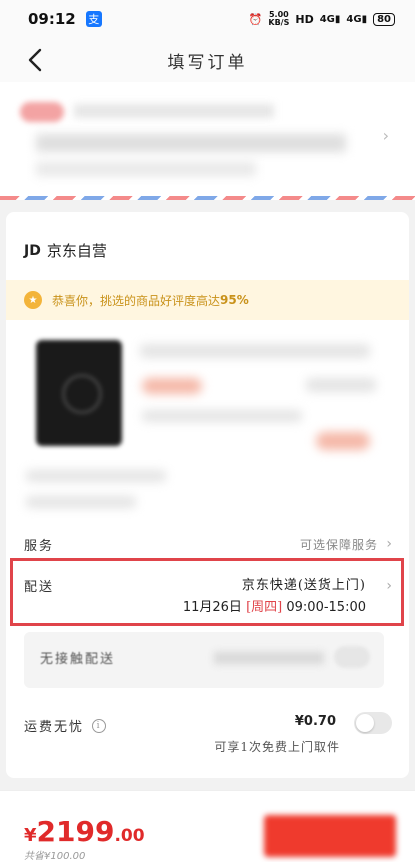 Image resolution: width=415 pixels, height=862 pixels. What do you see at coordinates (209, 544) in the screenshot?
I see `service-row: 服务 可选保障服务 ›` at bounding box center [209, 544].